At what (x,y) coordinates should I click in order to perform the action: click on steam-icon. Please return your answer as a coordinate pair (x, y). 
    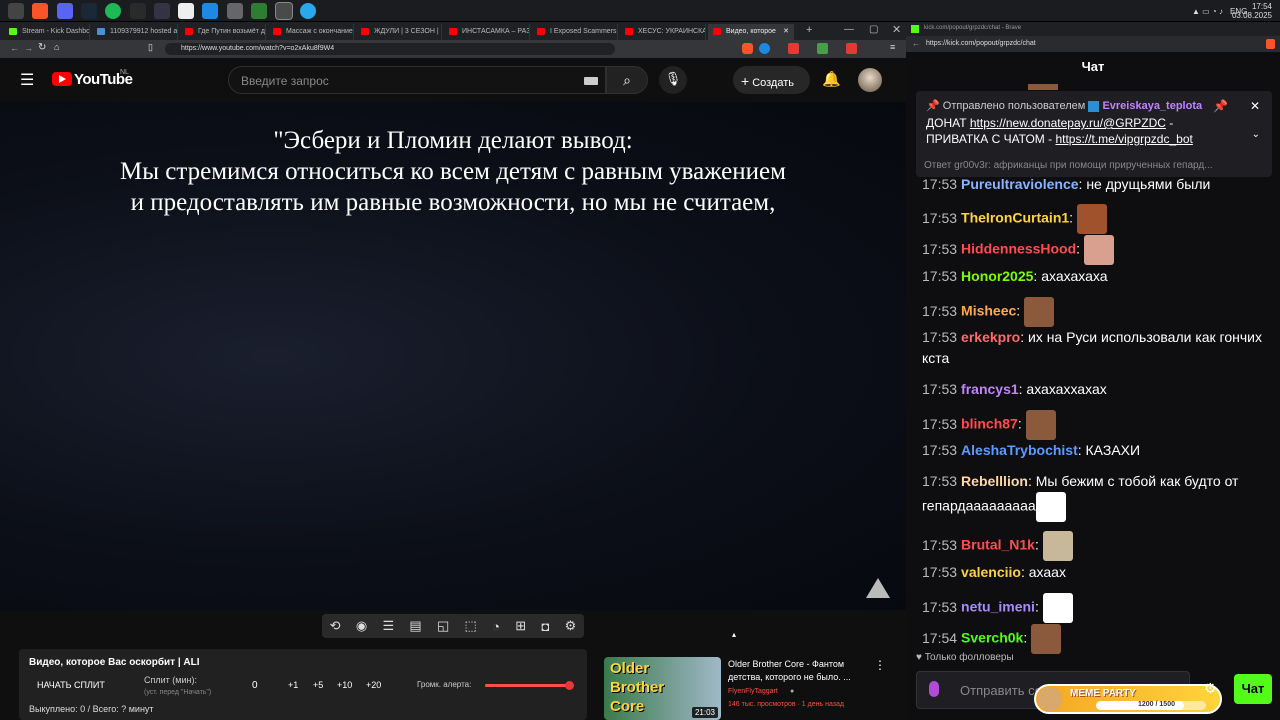
    Looking at the image, I should click on (89, 11).